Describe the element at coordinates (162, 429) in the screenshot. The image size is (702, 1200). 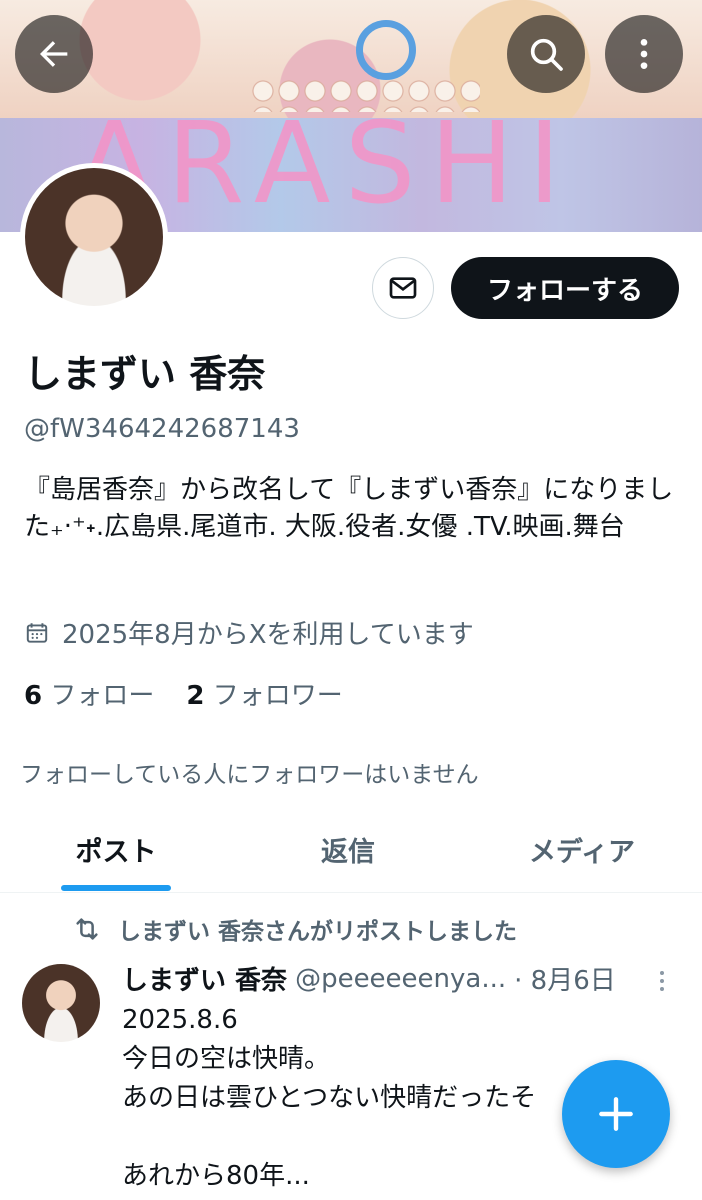
I see `profile-handle: @fW3464242687143` at that location.